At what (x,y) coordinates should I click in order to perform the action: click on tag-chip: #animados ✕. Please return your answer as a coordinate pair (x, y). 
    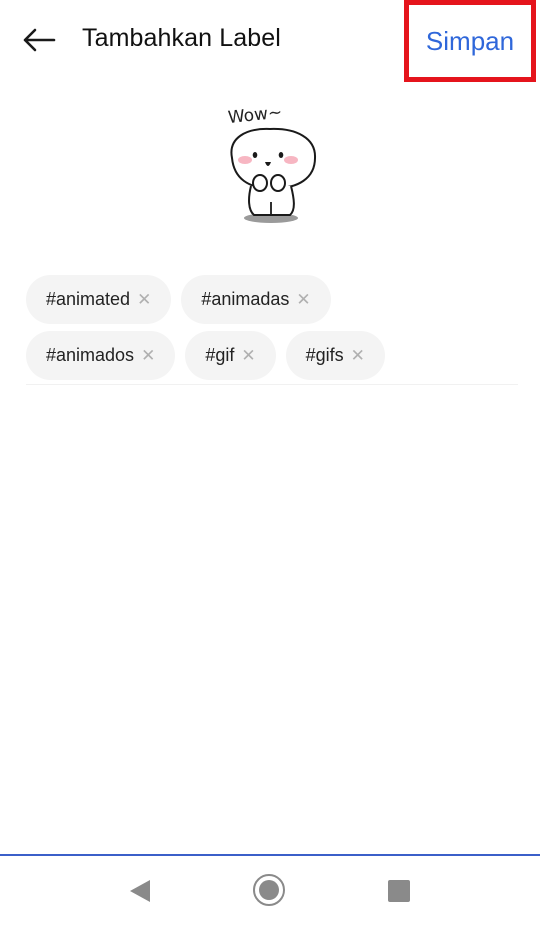
    Looking at the image, I should click on (101, 355).